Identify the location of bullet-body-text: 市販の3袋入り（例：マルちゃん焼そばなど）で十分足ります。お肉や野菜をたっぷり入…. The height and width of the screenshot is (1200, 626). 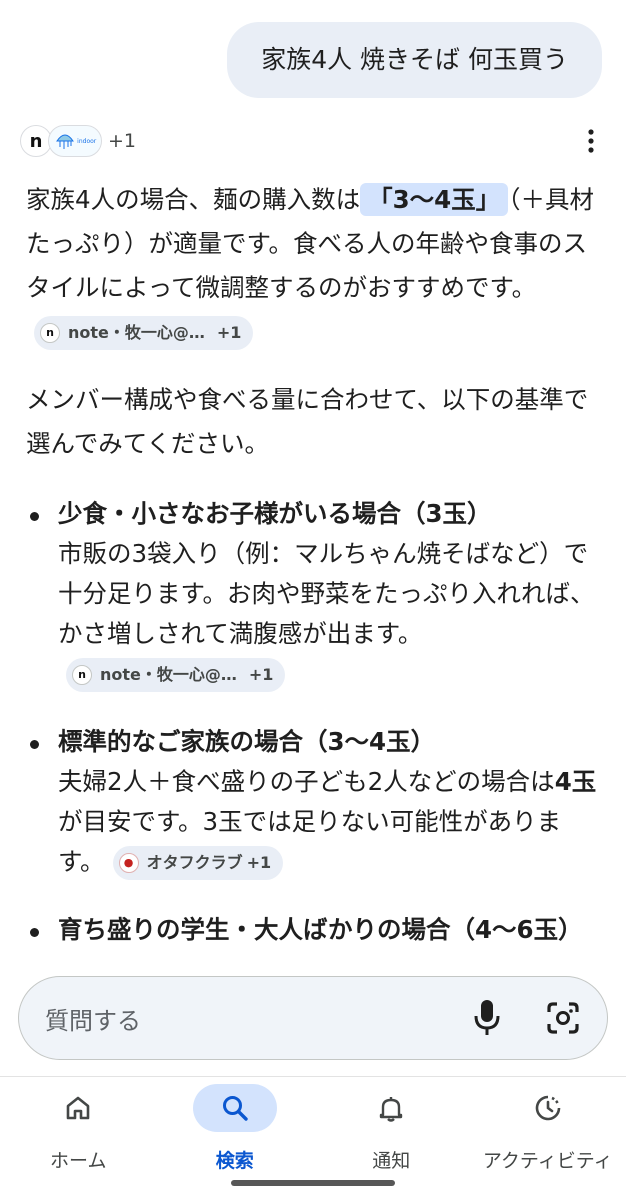
(326, 593).